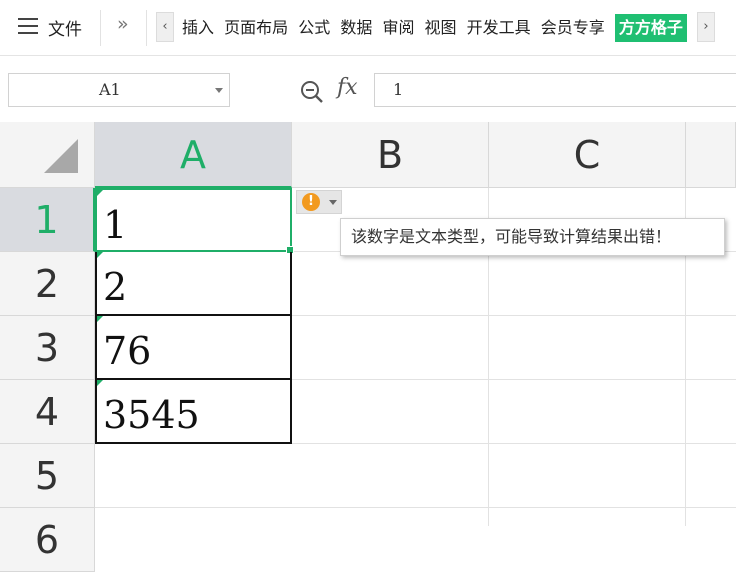 This screenshot has height=572, width=736. What do you see at coordinates (110, 89) in the screenshot?
I see `name-box-value: A1` at bounding box center [110, 89].